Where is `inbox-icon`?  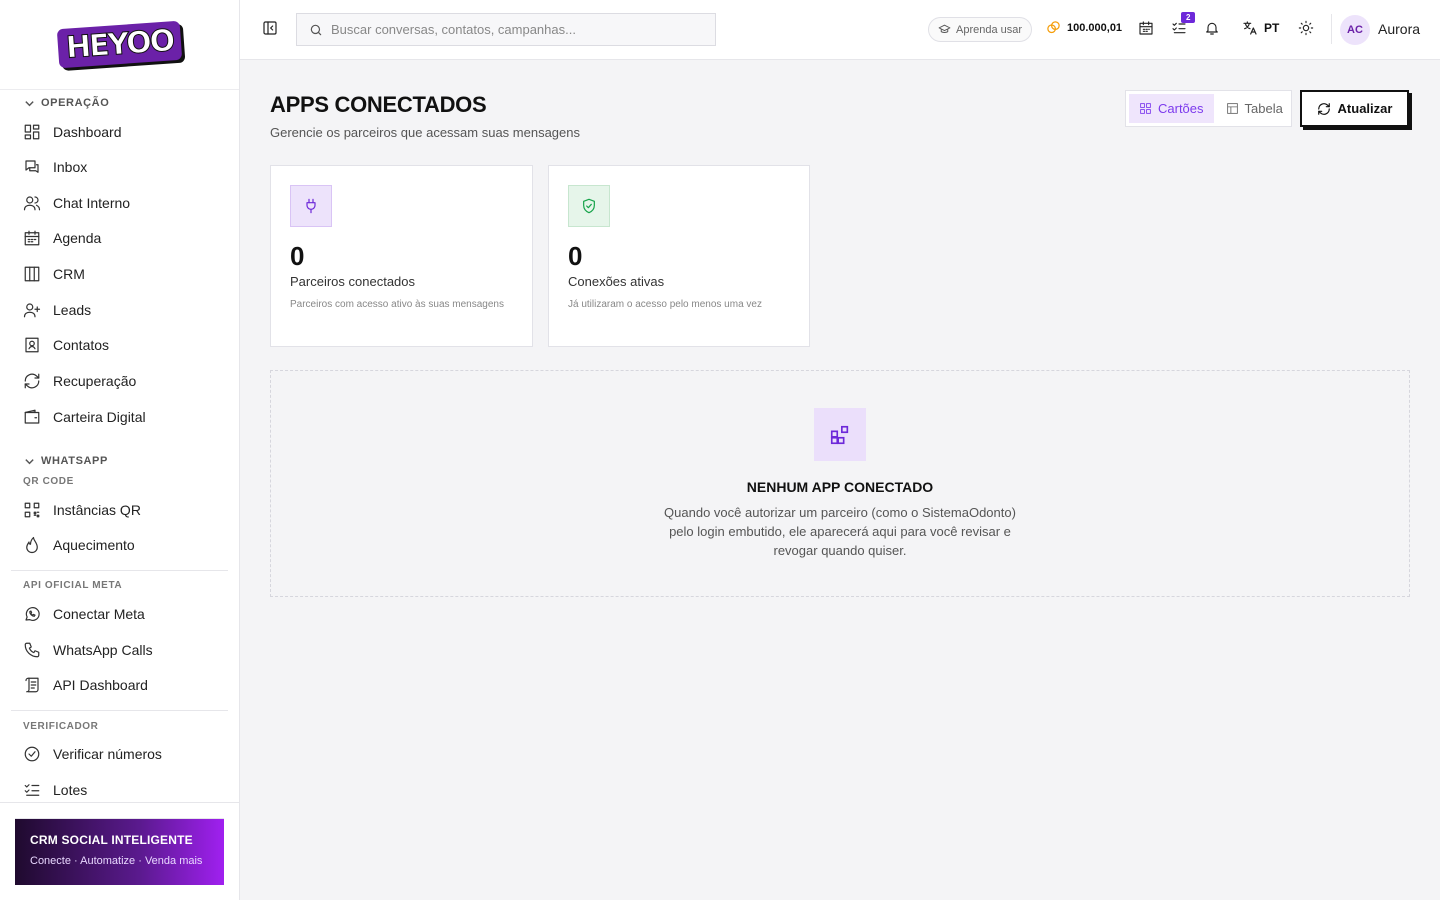
inbox-icon is located at coordinates (32, 166).